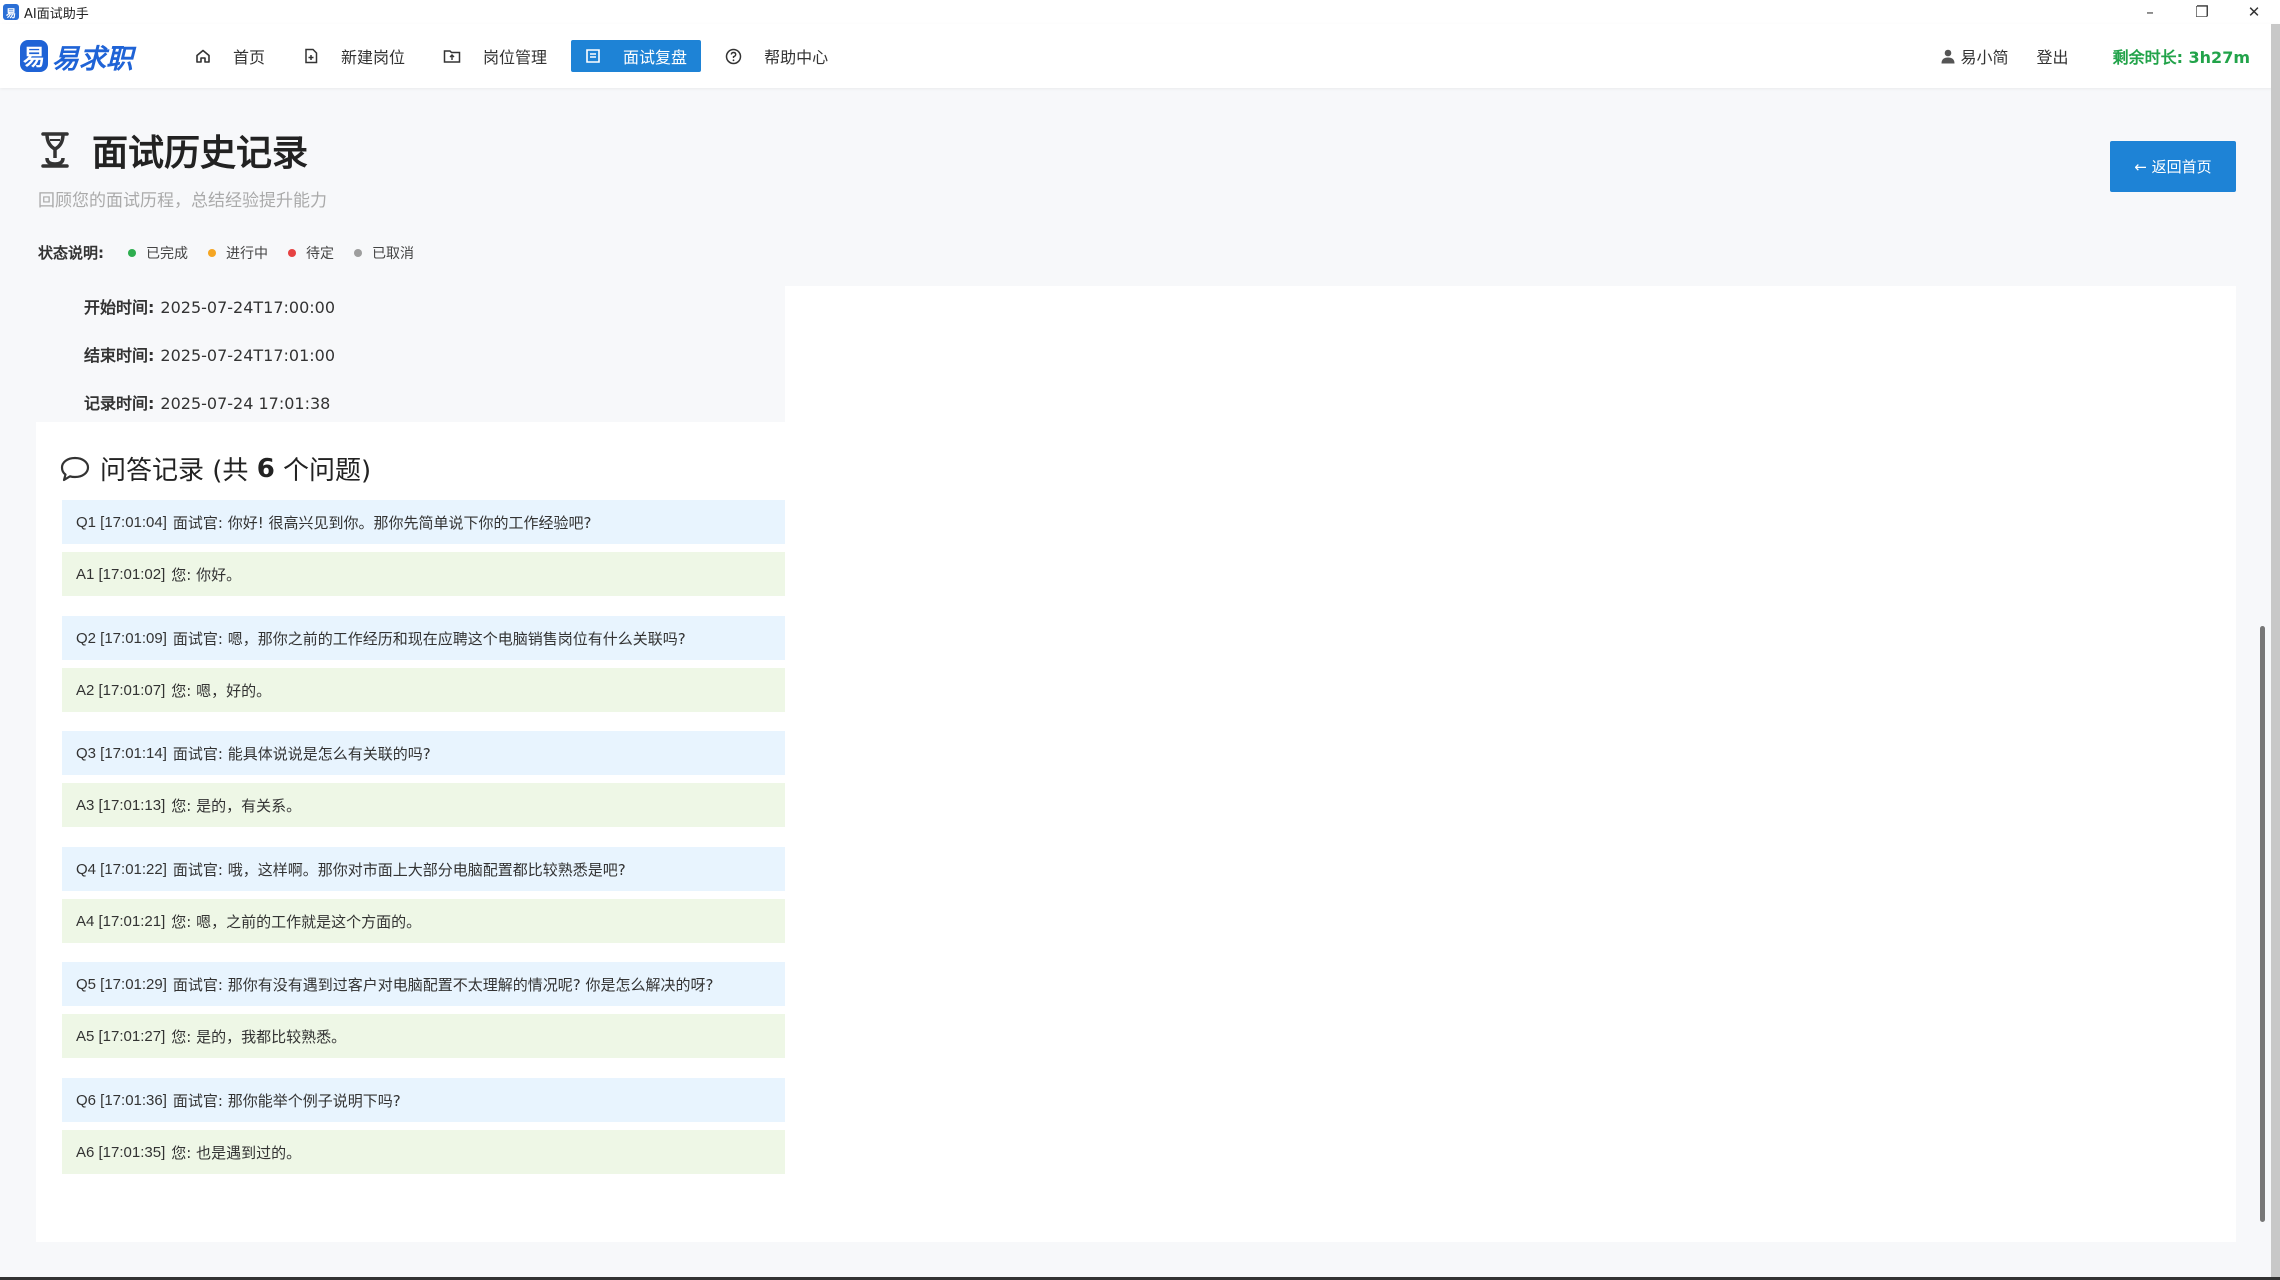 Image resolution: width=2280 pixels, height=1280 pixels. I want to click on window-controls: – ❐ ✕, so click(2202, 12).